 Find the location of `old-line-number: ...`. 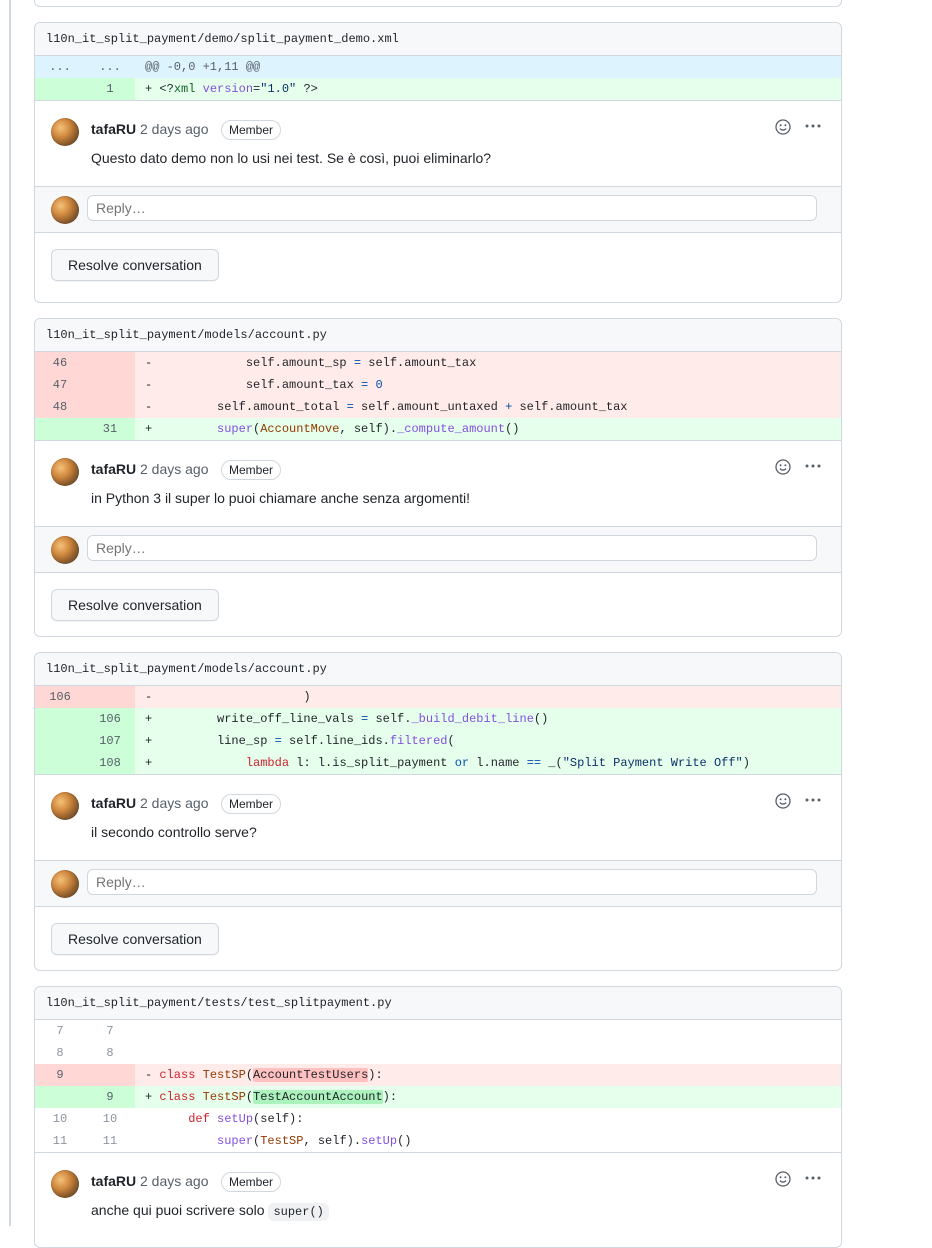

old-line-number: ... is located at coordinates (60, 67).